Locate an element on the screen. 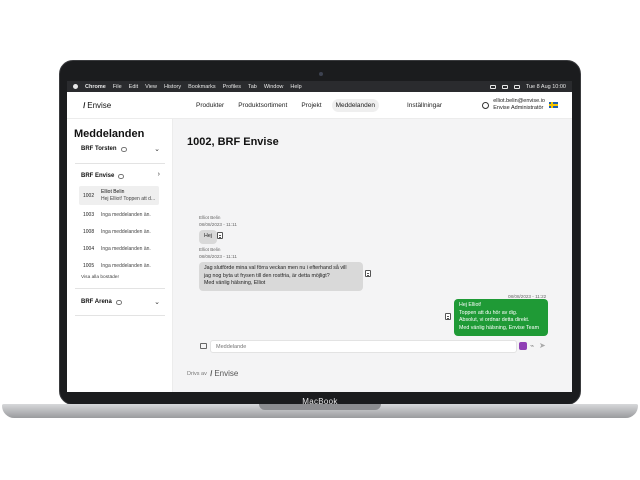 Image resolution: width=640 pixels, height=480 pixels. menu-file: File is located at coordinates (117, 87).